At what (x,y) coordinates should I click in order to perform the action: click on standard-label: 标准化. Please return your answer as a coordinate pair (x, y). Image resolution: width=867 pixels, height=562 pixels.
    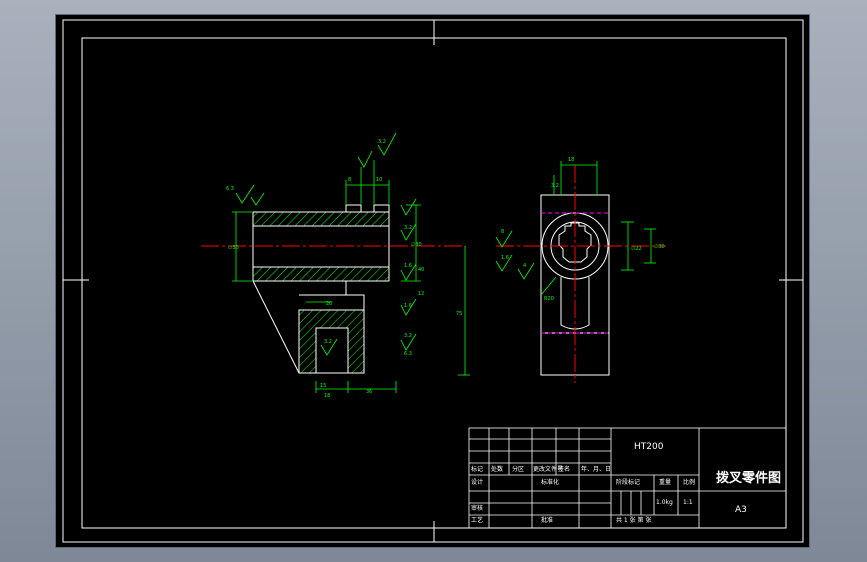
    Looking at the image, I should click on (550, 482).